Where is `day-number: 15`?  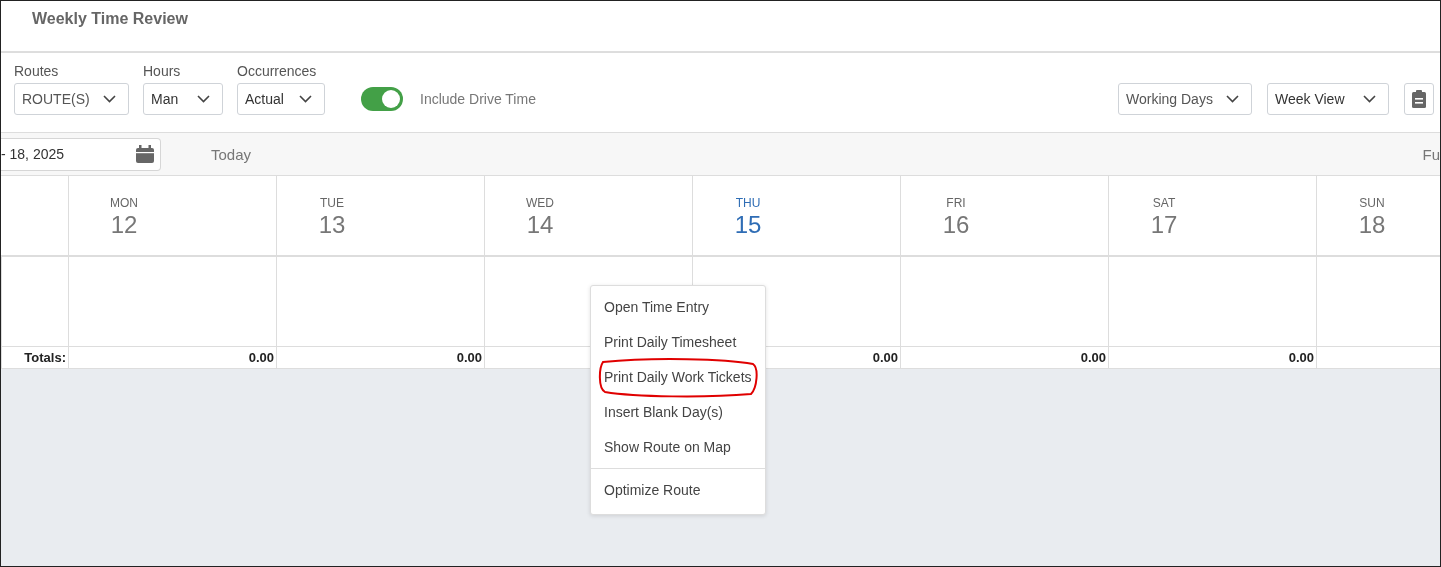
day-number: 15 is located at coordinates (748, 225).